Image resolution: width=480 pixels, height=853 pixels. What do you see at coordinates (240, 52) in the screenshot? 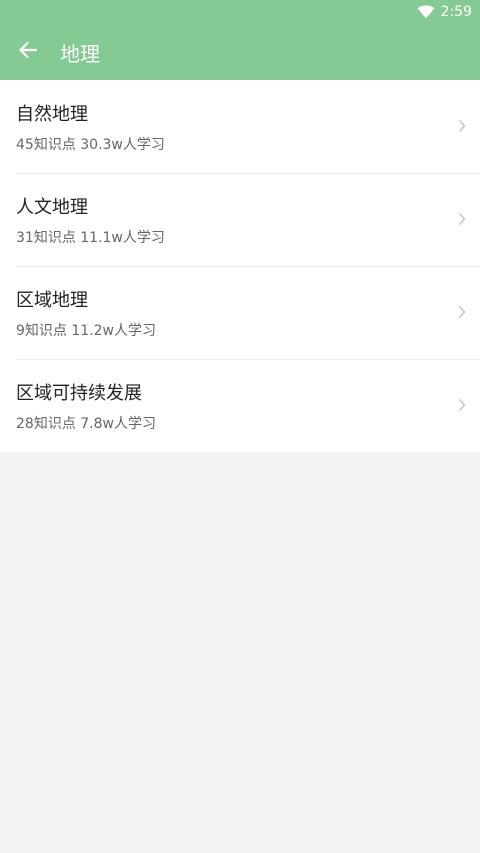
I see `app-bar: 地理` at bounding box center [240, 52].